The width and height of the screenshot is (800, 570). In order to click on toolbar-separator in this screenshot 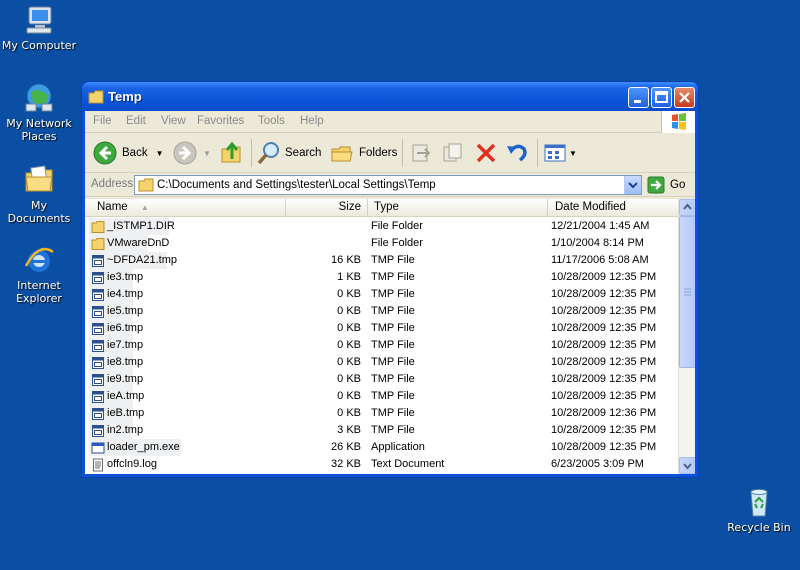, I will do `click(402, 153)`.